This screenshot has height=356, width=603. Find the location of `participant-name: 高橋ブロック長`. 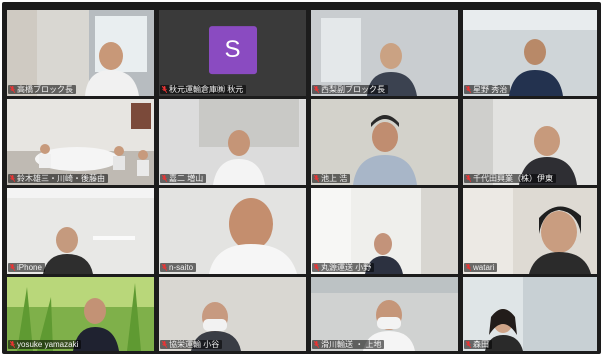

participant-name: 高橋ブロック長 is located at coordinates (45, 89).